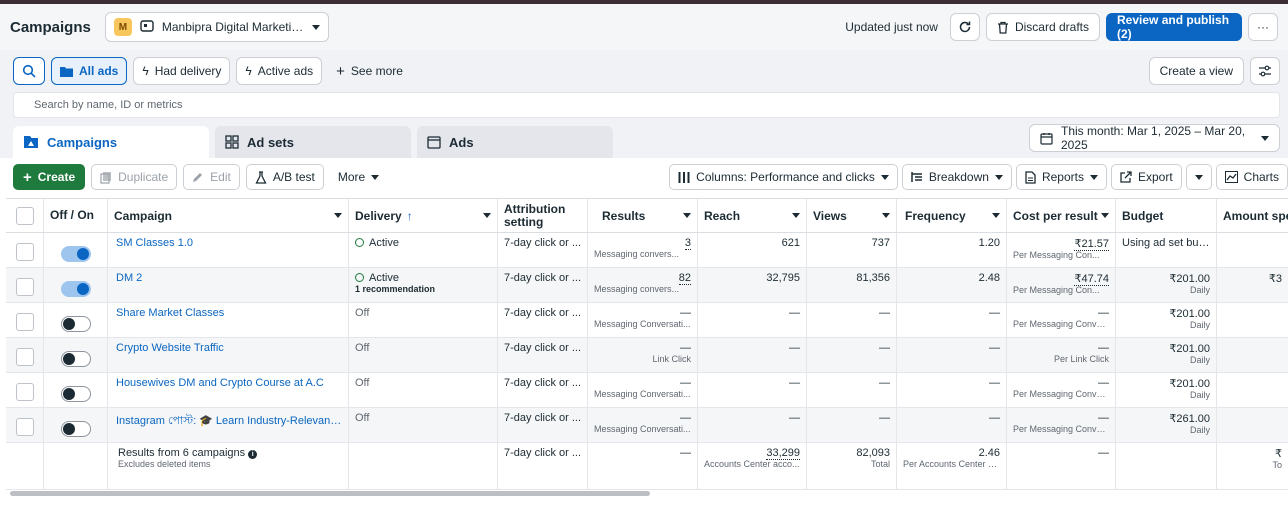 Image resolution: width=1288 pixels, height=525 pixels. I want to click on recommendation-link: 1 recommendation, so click(423, 289).